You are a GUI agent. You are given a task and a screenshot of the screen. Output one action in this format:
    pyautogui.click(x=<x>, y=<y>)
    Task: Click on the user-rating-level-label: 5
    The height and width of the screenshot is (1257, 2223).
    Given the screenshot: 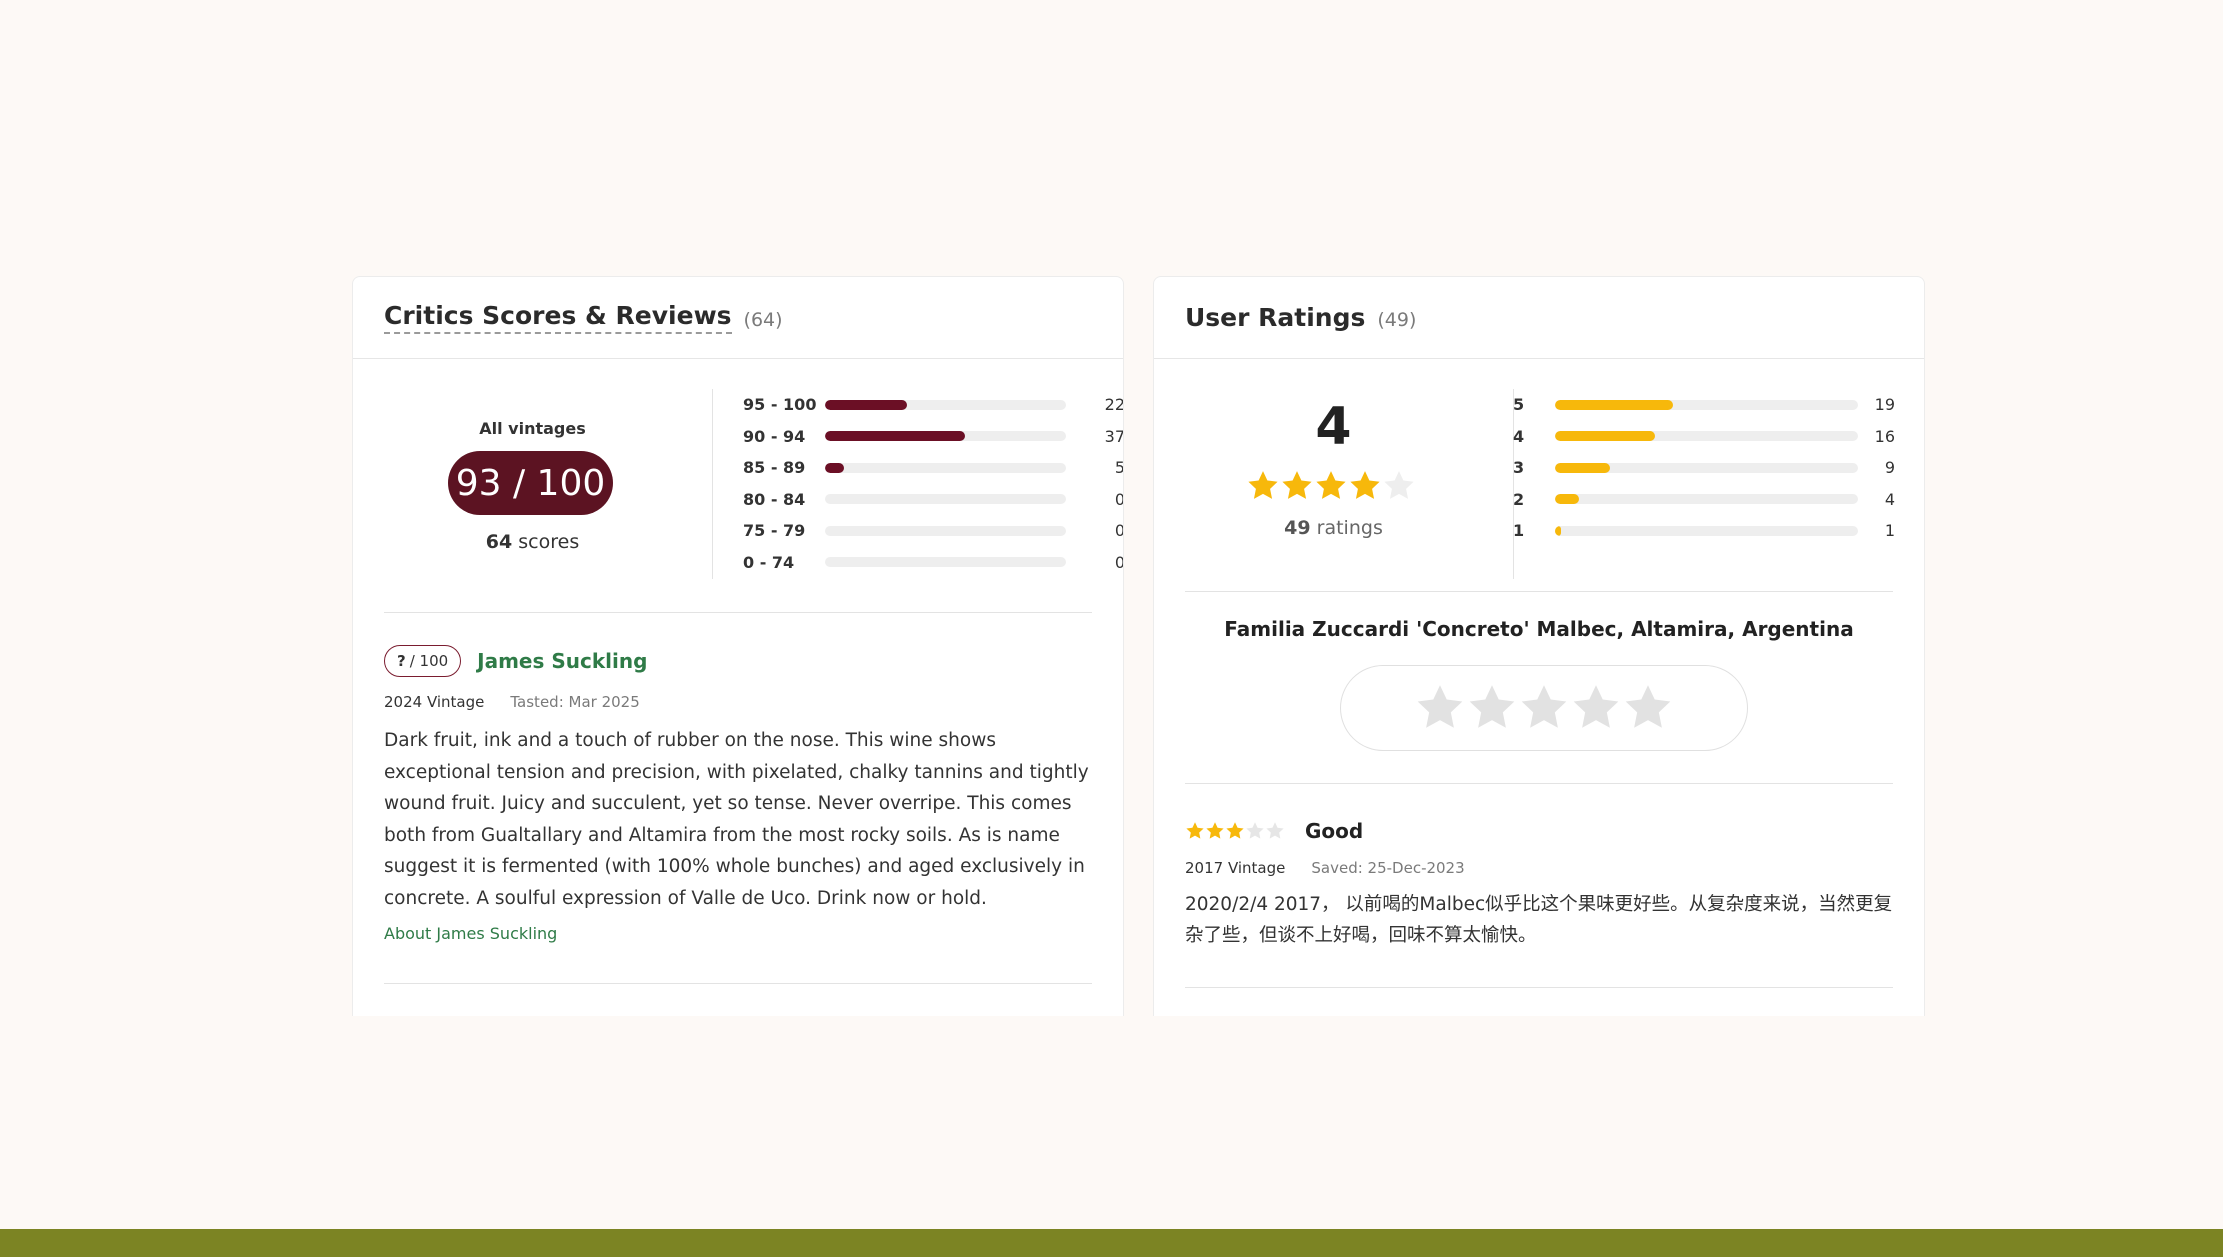 What is the action you would take?
    pyautogui.click(x=1519, y=405)
    